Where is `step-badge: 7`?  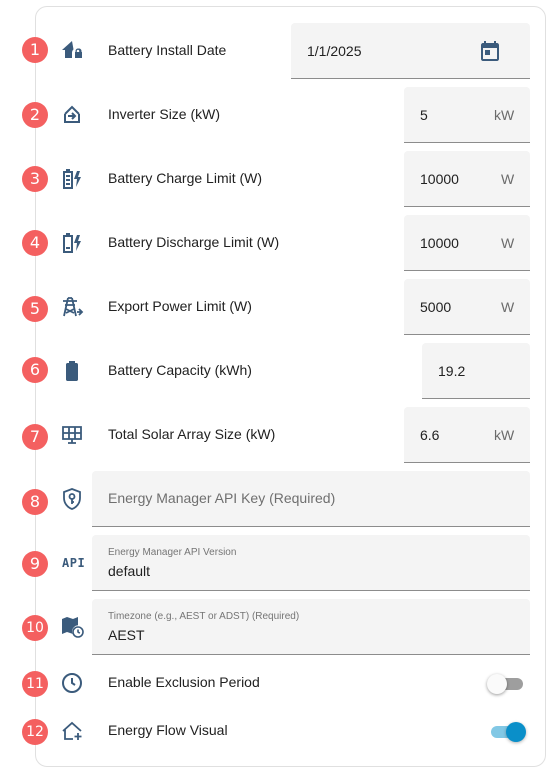 step-badge: 7 is located at coordinates (35, 437).